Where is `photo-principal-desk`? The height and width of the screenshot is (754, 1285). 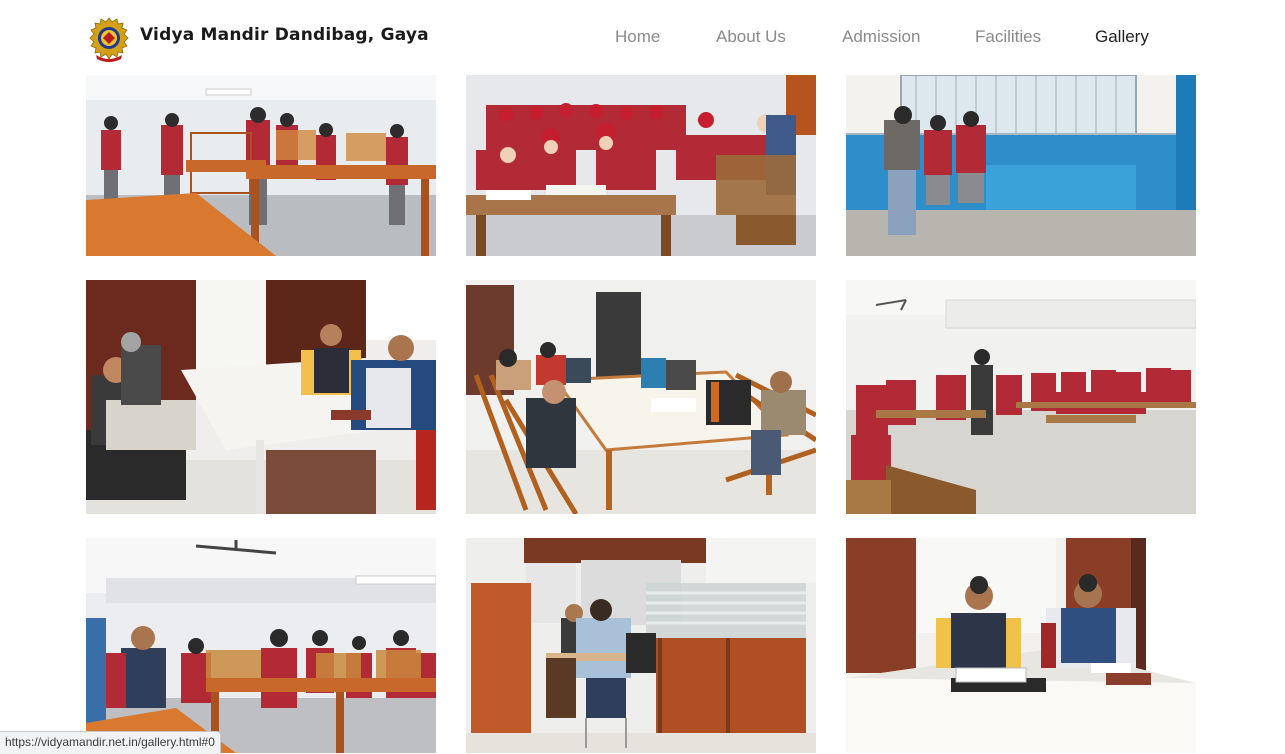 photo-principal-desk is located at coordinates (1021, 645).